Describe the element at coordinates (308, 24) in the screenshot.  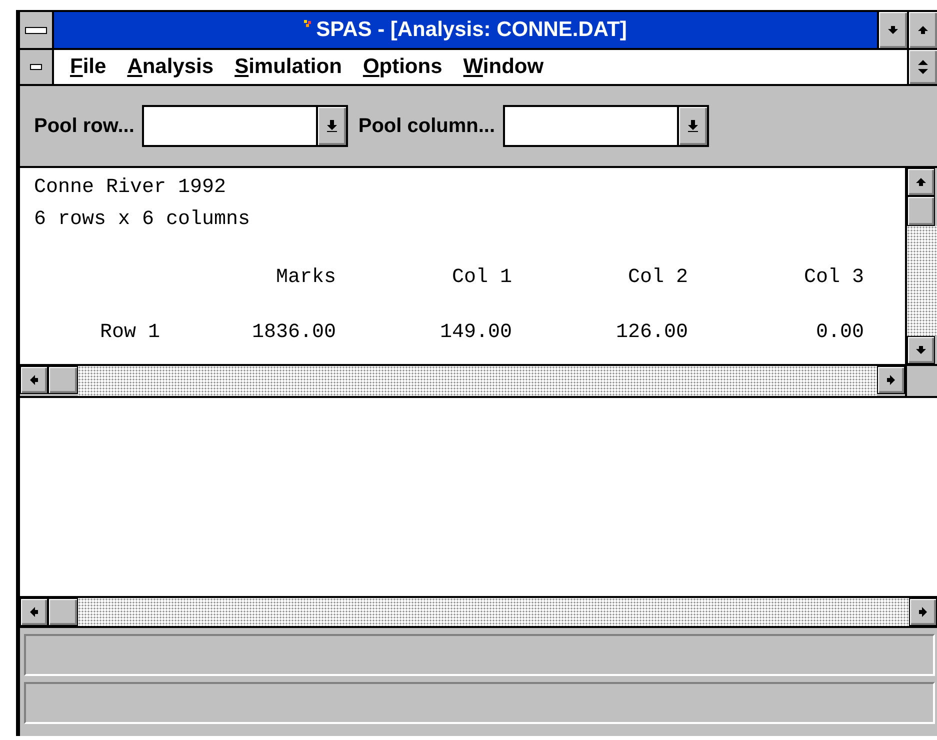
I see `sparkle-icon` at that location.